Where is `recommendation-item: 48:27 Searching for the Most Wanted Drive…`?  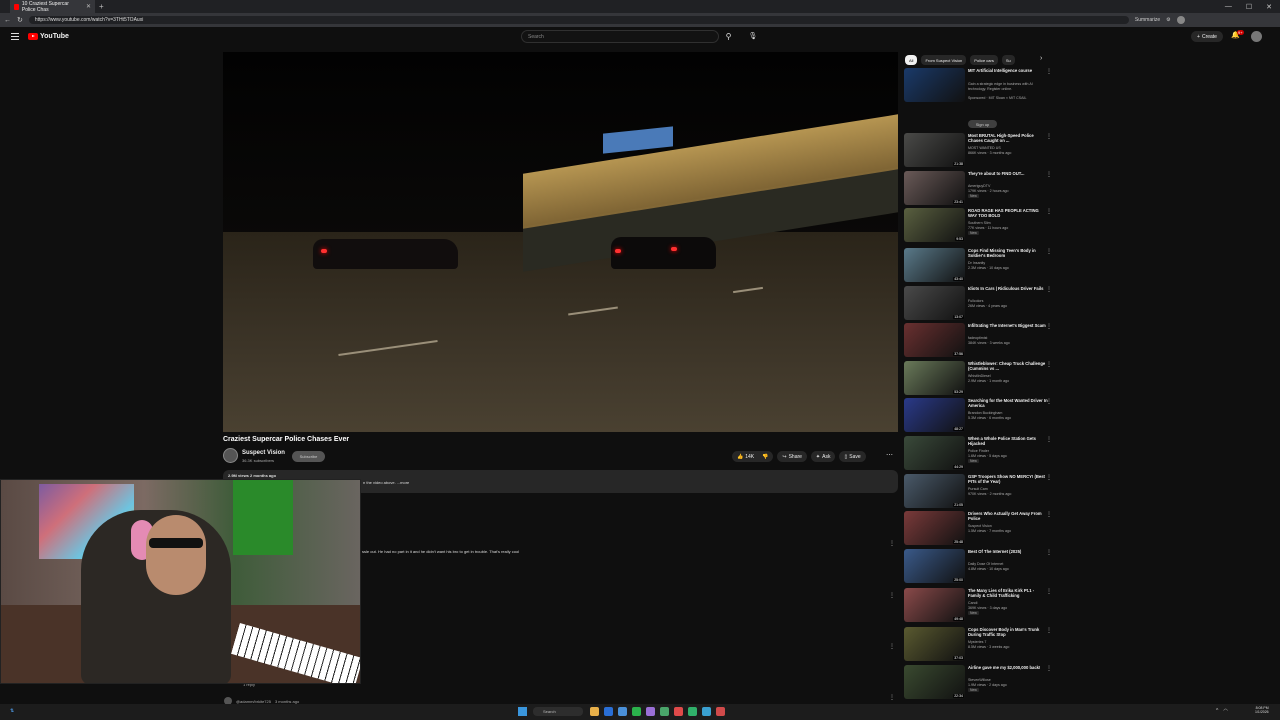 recommendation-item: 48:27 Searching for the Most Wanted Drive… is located at coordinates (979, 415).